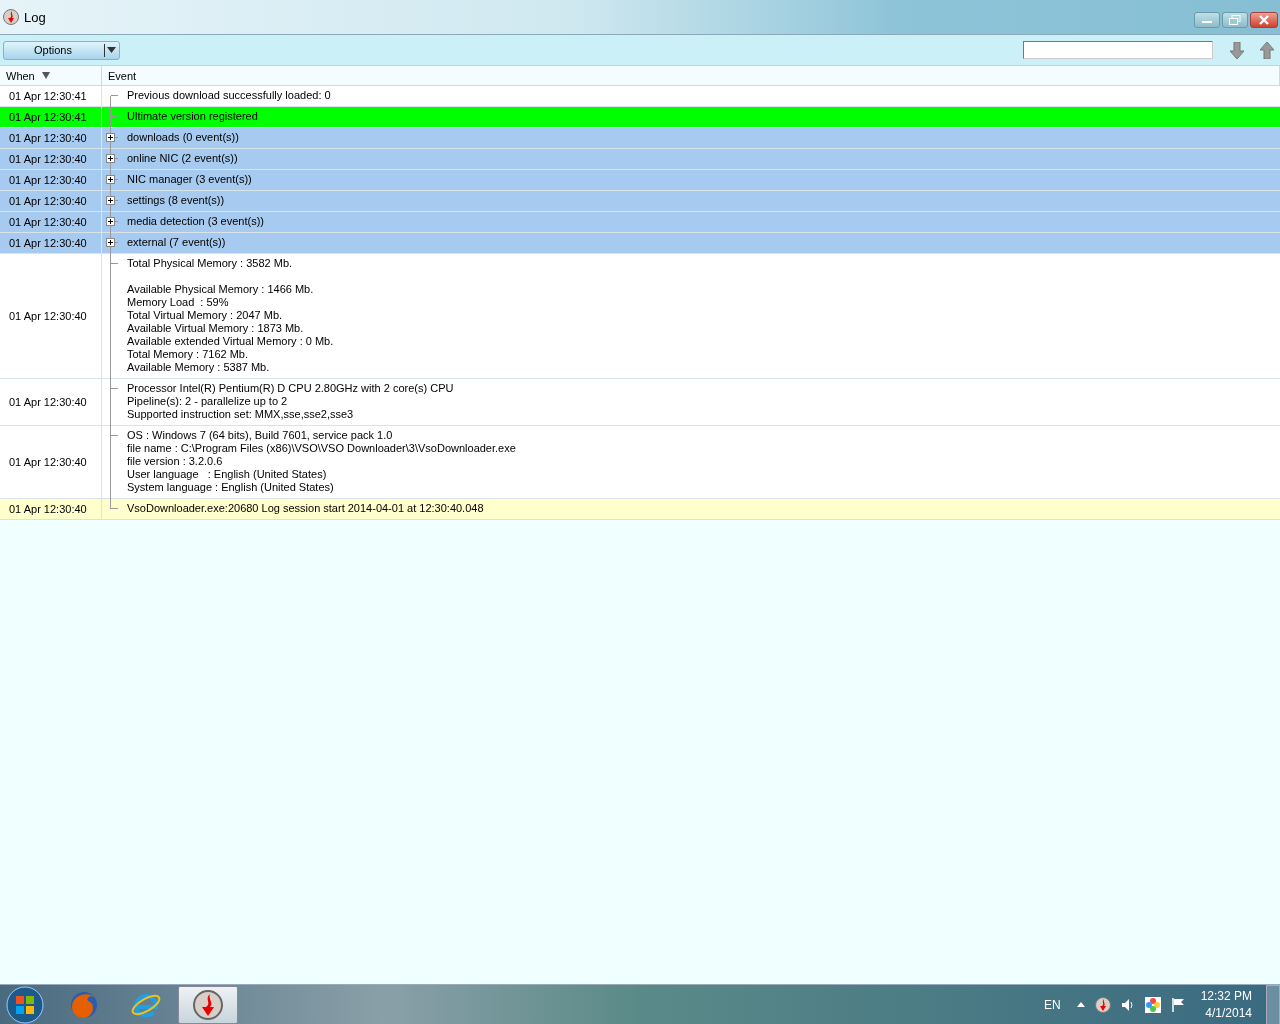 The image size is (1280, 1024). I want to click on log-row: 01 Apr 12:30:40 Processor Intel(R) Pentium(R) D CPU 2.80GHz with 2 core(s) CPU Pipeline(s): 2 - parallelize up to 2 Supported instruction set: MMX,sse,sse2,sse3, so click(640, 402).